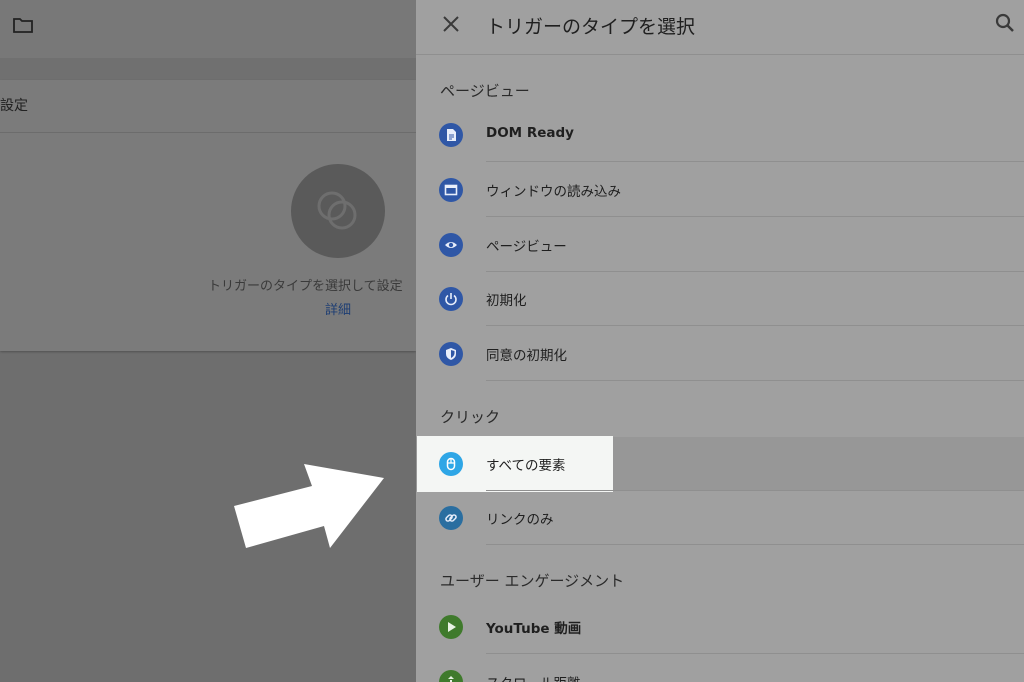 This screenshot has width=1024, height=682. What do you see at coordinates (470, 417) in the screenshot?
I see `section-title-click: クリック` at bounding box center [470, 417].